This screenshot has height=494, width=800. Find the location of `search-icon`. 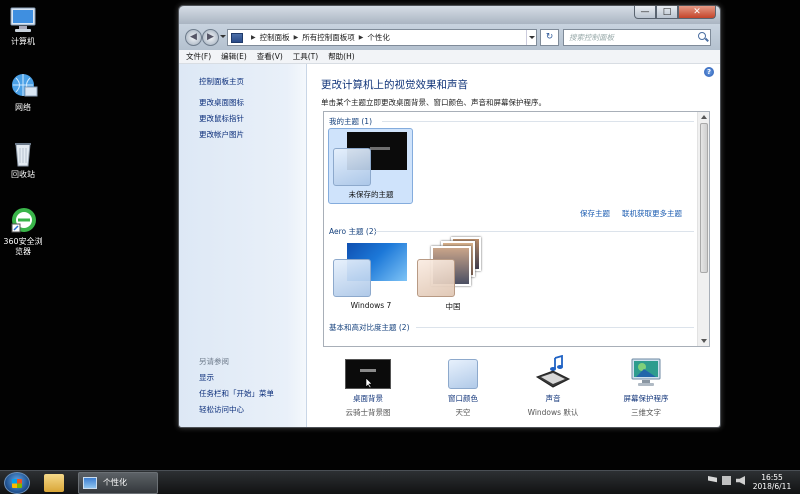

search-icon is located at coordinates (702, 36).